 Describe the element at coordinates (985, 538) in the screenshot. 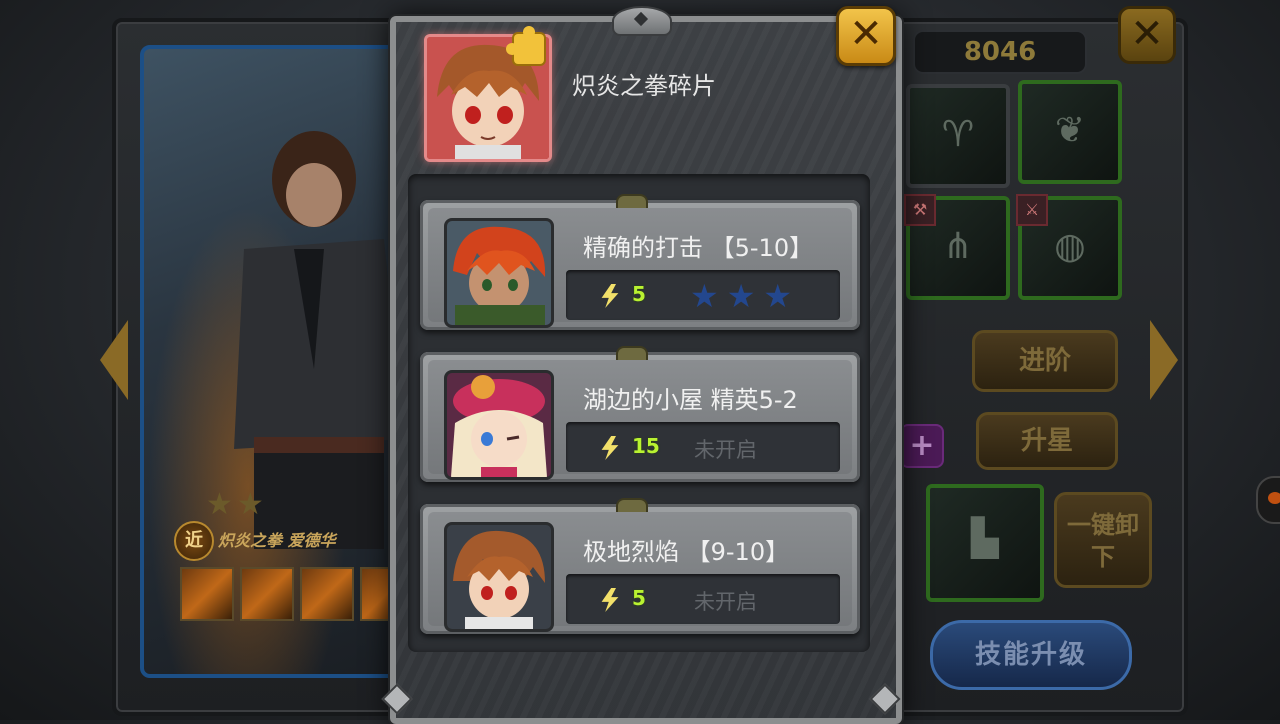

I see `boot-icon: ▙` at that location.